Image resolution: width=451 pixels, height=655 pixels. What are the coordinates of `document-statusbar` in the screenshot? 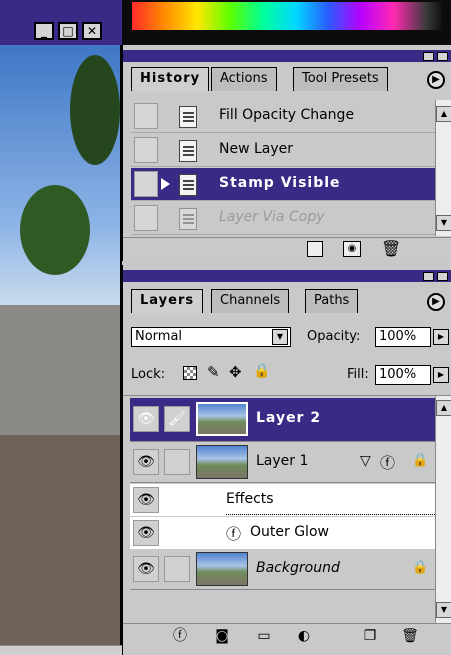 It's located at (61, 650).